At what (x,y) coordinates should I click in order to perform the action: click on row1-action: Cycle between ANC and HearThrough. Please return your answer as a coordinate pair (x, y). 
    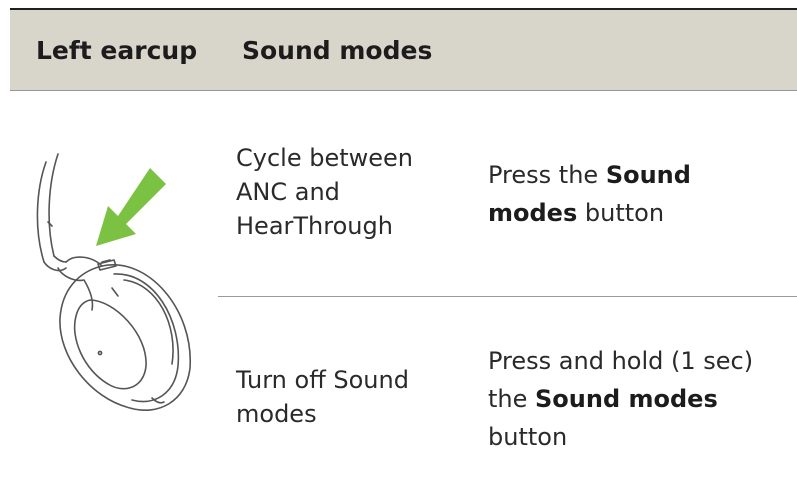
    Looking at the image, I should click on (351, 192).